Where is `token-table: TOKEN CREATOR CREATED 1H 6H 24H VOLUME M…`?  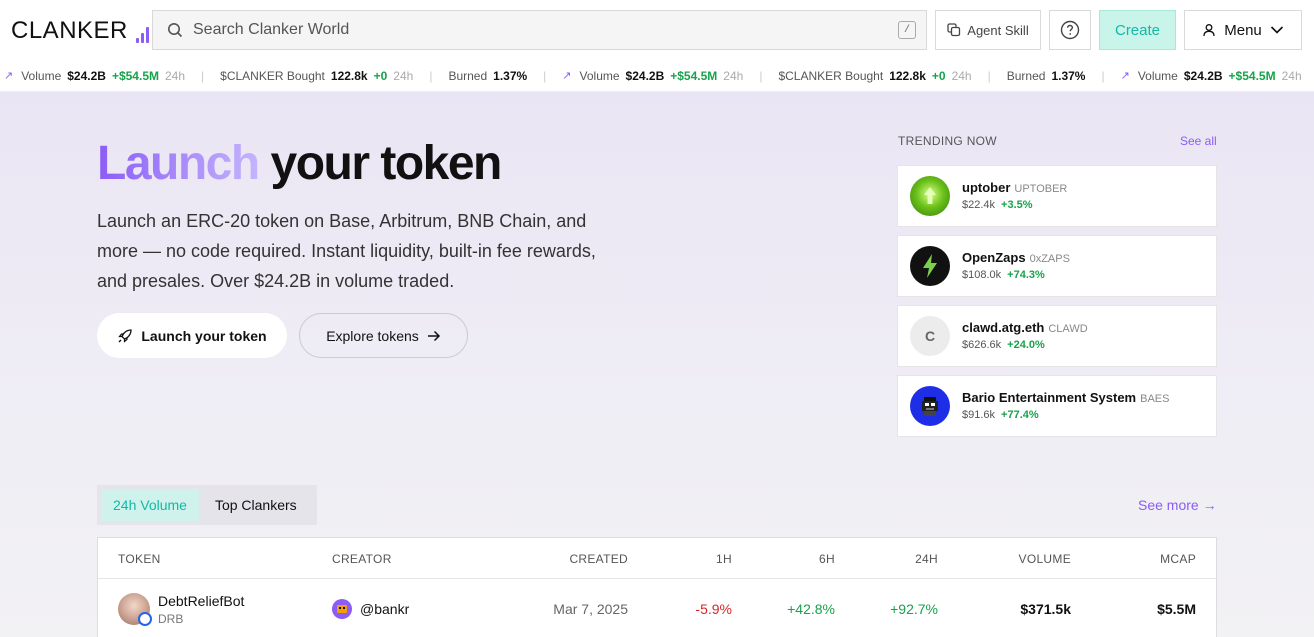 token-table: TOKEN CREATOR CREATED 1H 6H 24H VOLUME M… is located at coordinates (657, 587).